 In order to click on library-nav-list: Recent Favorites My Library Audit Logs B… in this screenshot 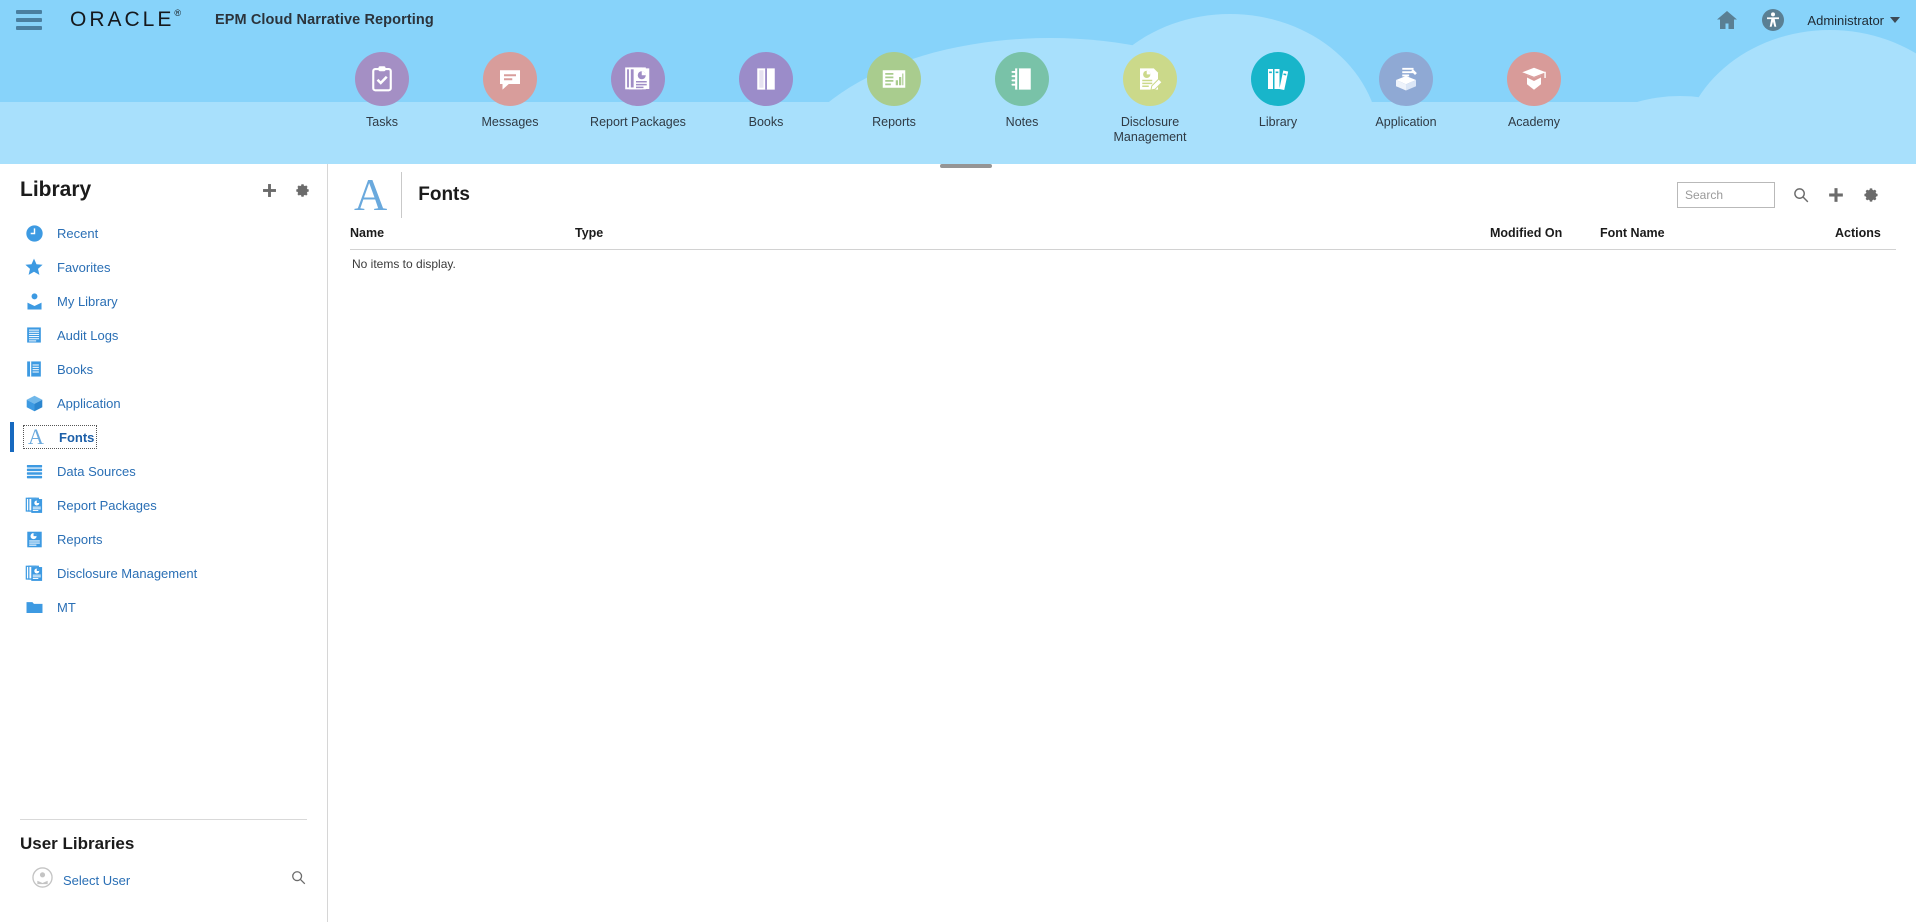, I will do `click(163, 418)`.